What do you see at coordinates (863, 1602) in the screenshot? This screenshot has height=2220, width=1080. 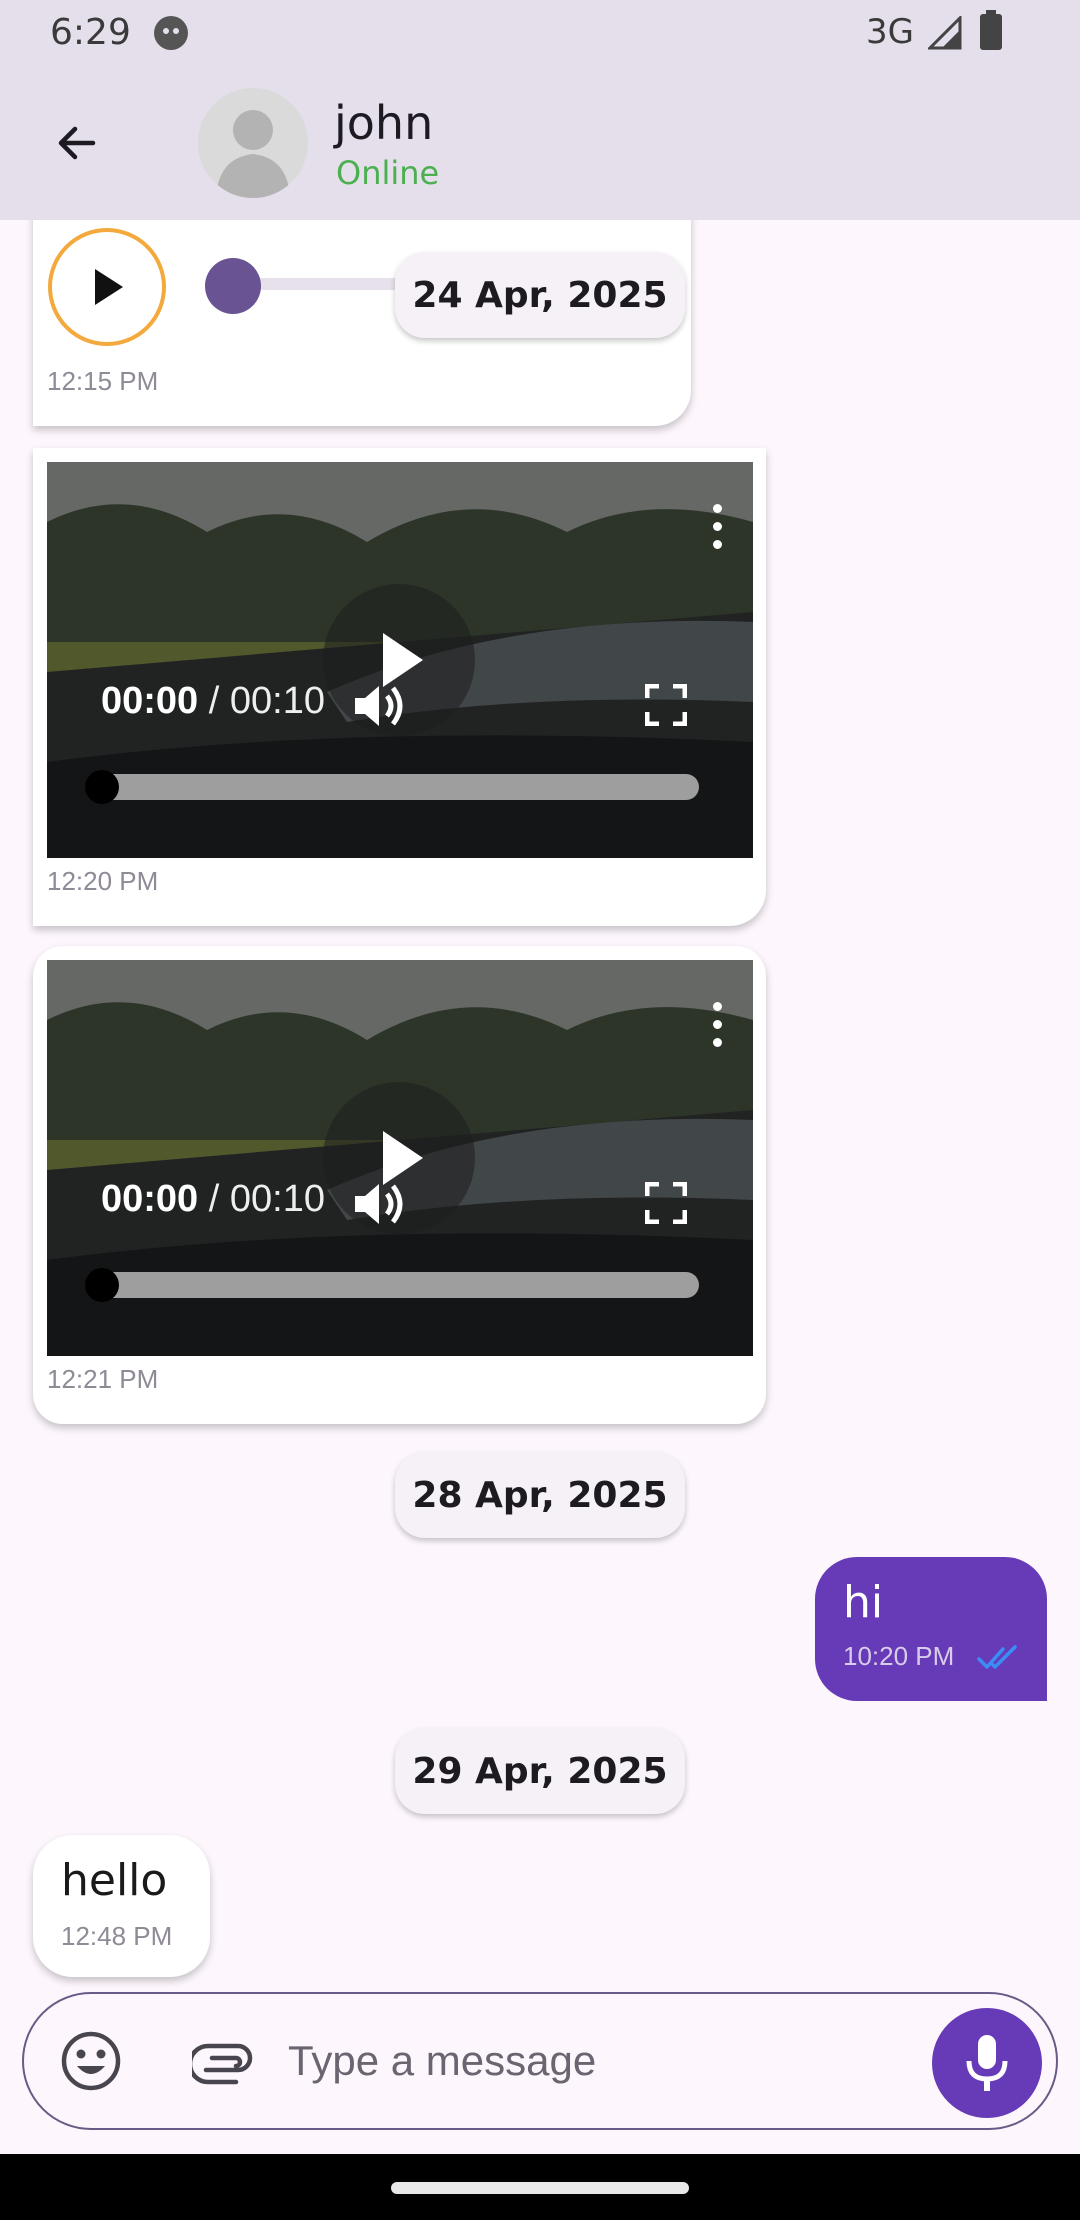 I see `message-text: hi` at bounding box center [863, 1602].